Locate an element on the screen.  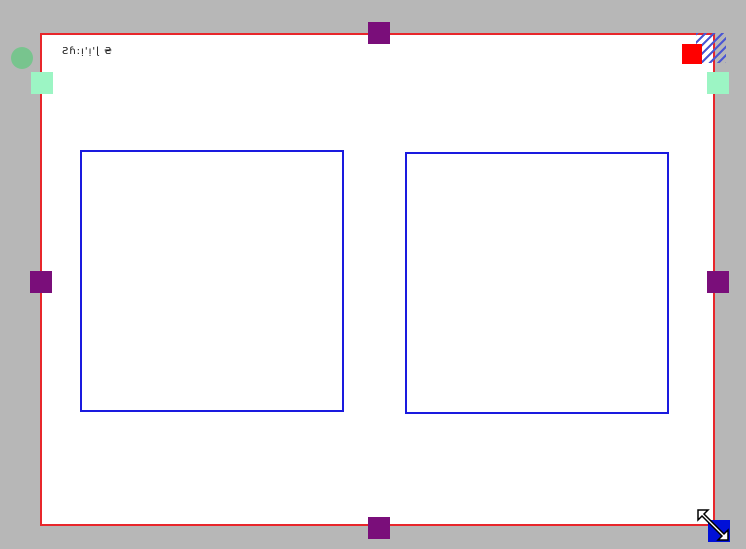
resize-diagonal-icon is located at coordinates (713, 525).